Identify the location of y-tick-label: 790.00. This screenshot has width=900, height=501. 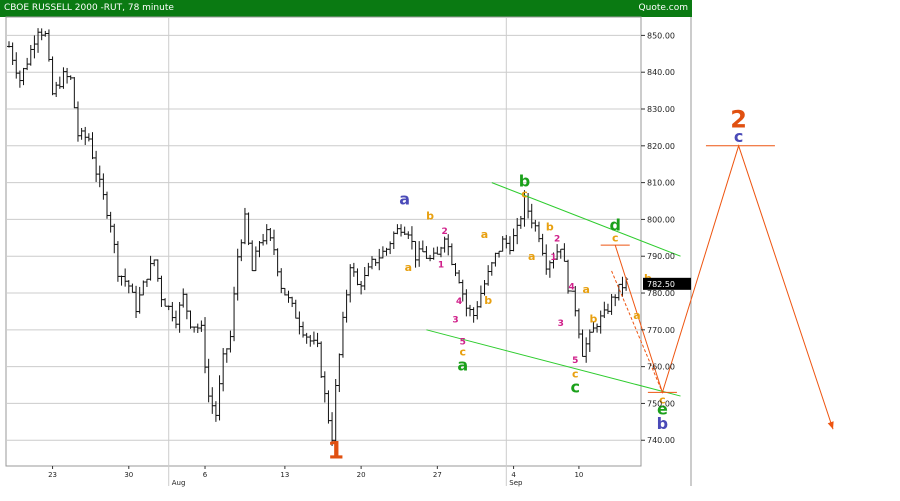
(661, 256).